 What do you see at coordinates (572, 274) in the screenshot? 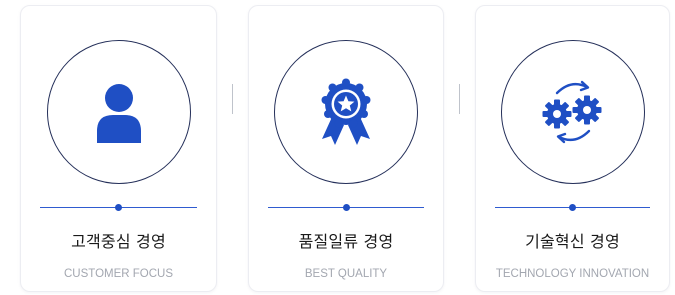
I see `card-subtitle: TECHNOLOGY INNOVATION` at bounding box center [572, 274].